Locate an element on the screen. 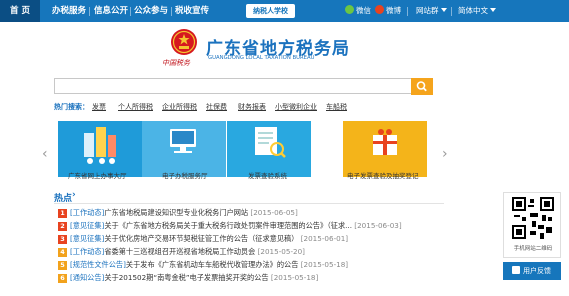  hot-search-label: 热门搜索： is located at coordinates (71, 107).